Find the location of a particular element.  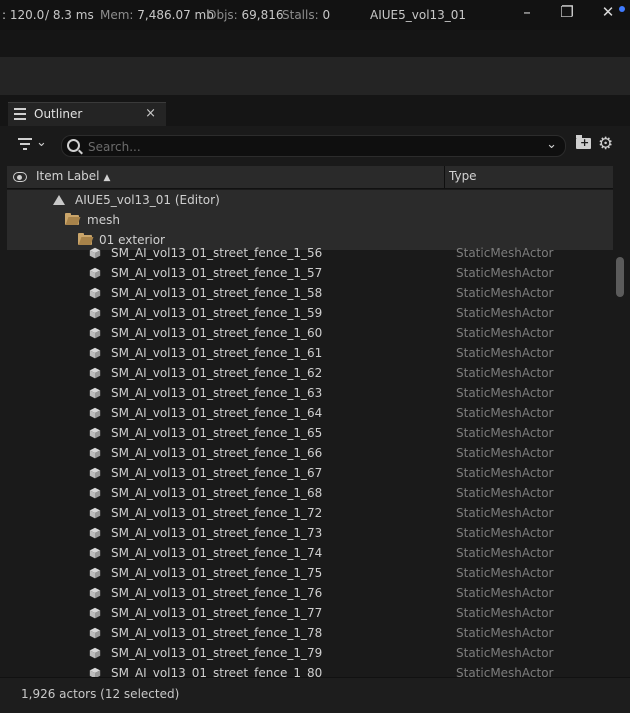

actor-name: SM_AI_vol13_01_street_fence_1_73 is located at coordinates (217, 533).